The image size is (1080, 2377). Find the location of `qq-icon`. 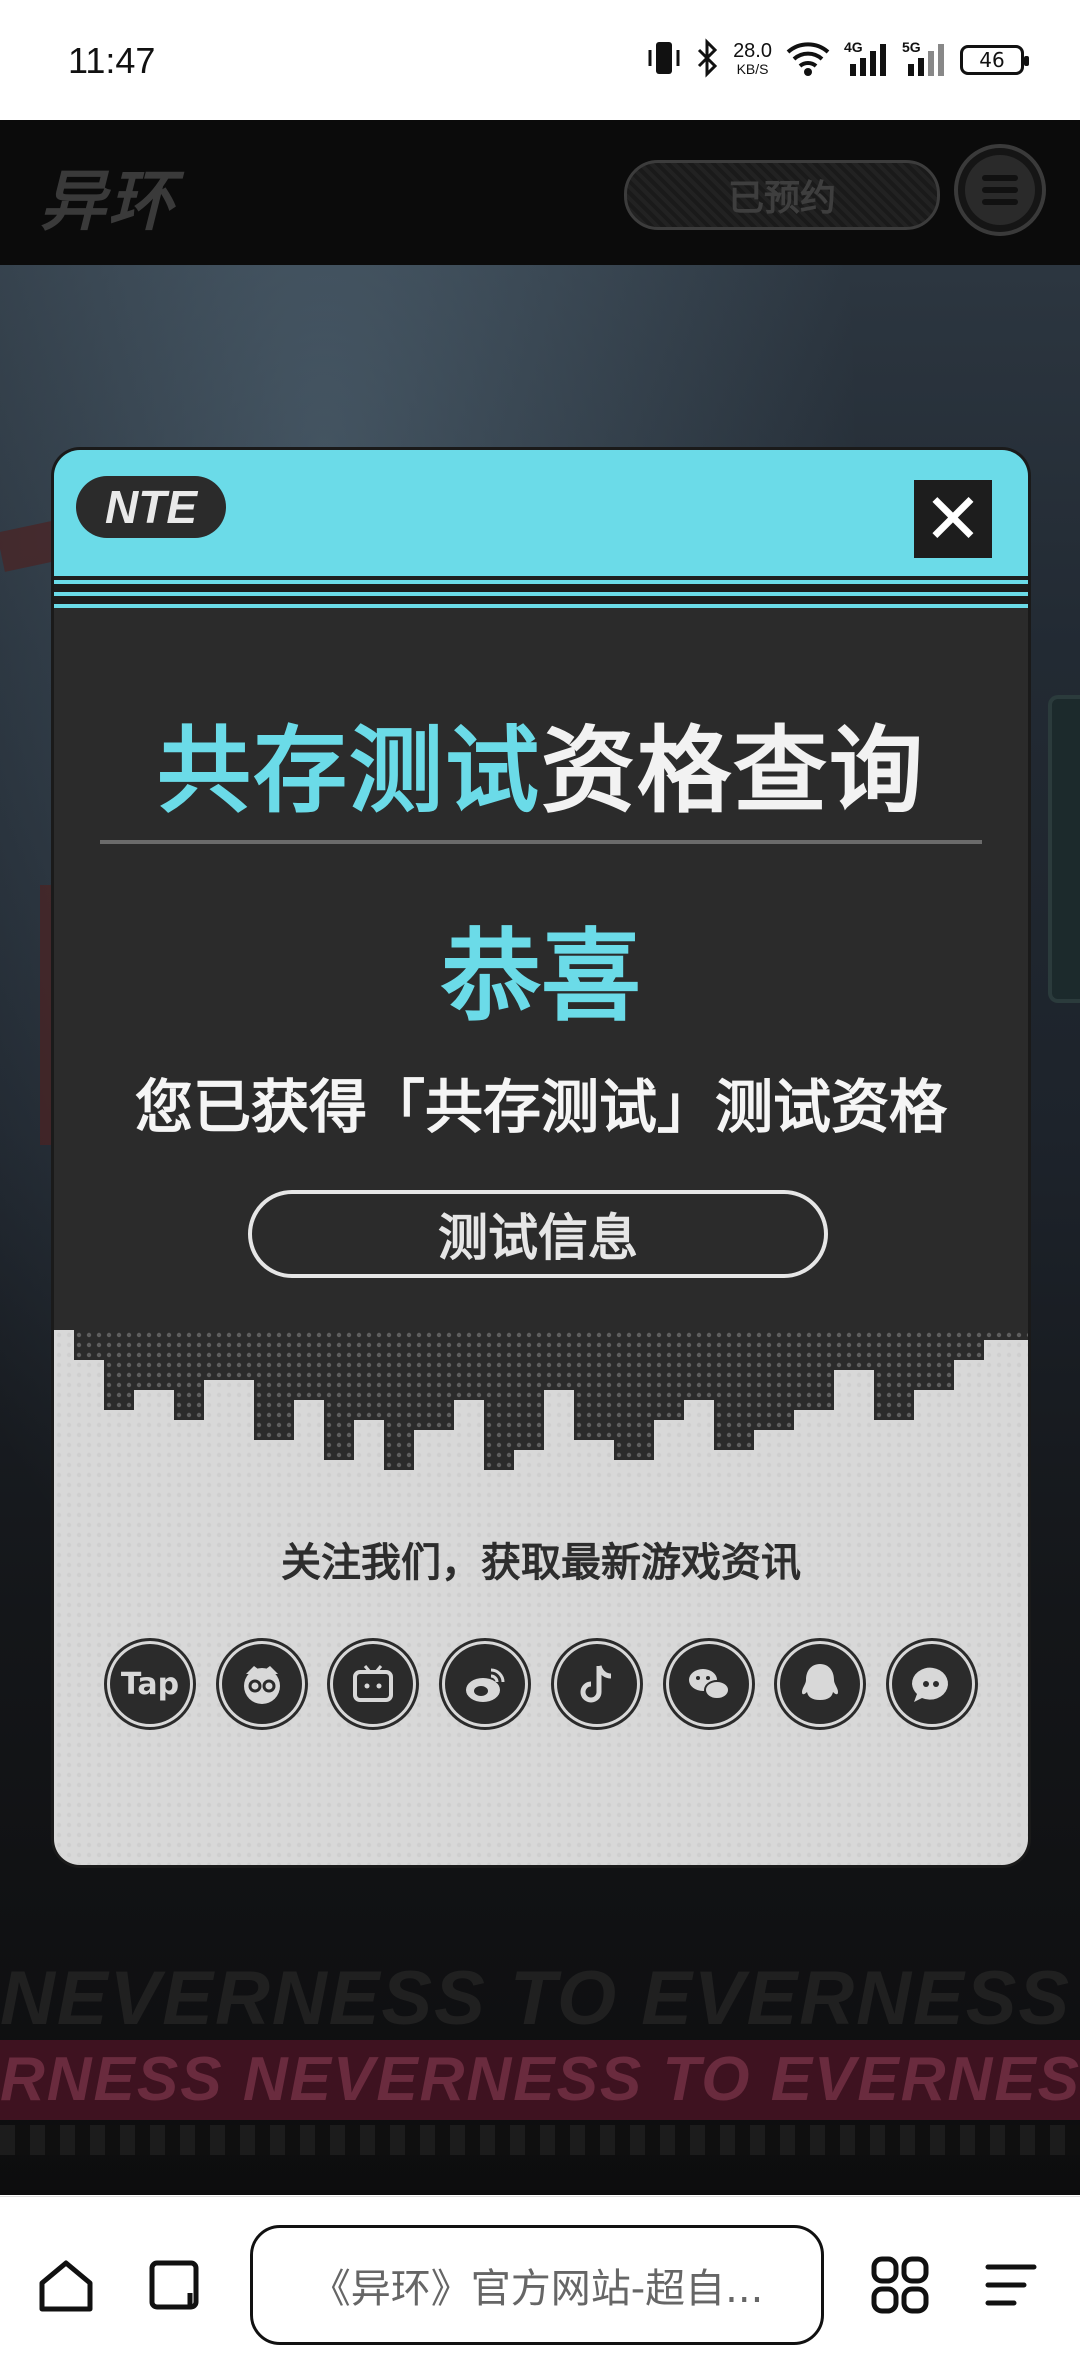

qq-icon is located at coordinates (820, 1684).